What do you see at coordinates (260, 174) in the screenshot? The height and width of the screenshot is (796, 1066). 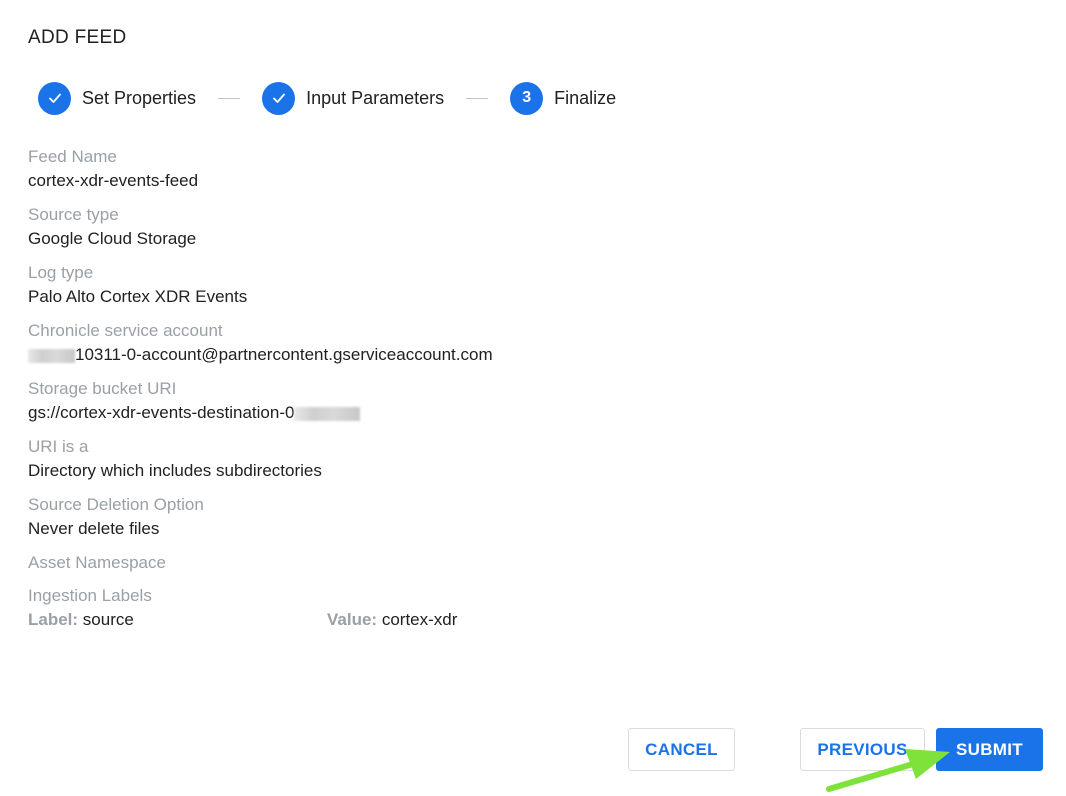 I see `field-feed-name: Feed Name cortex-xdr-events-feed` at bounding box center [260, 174].